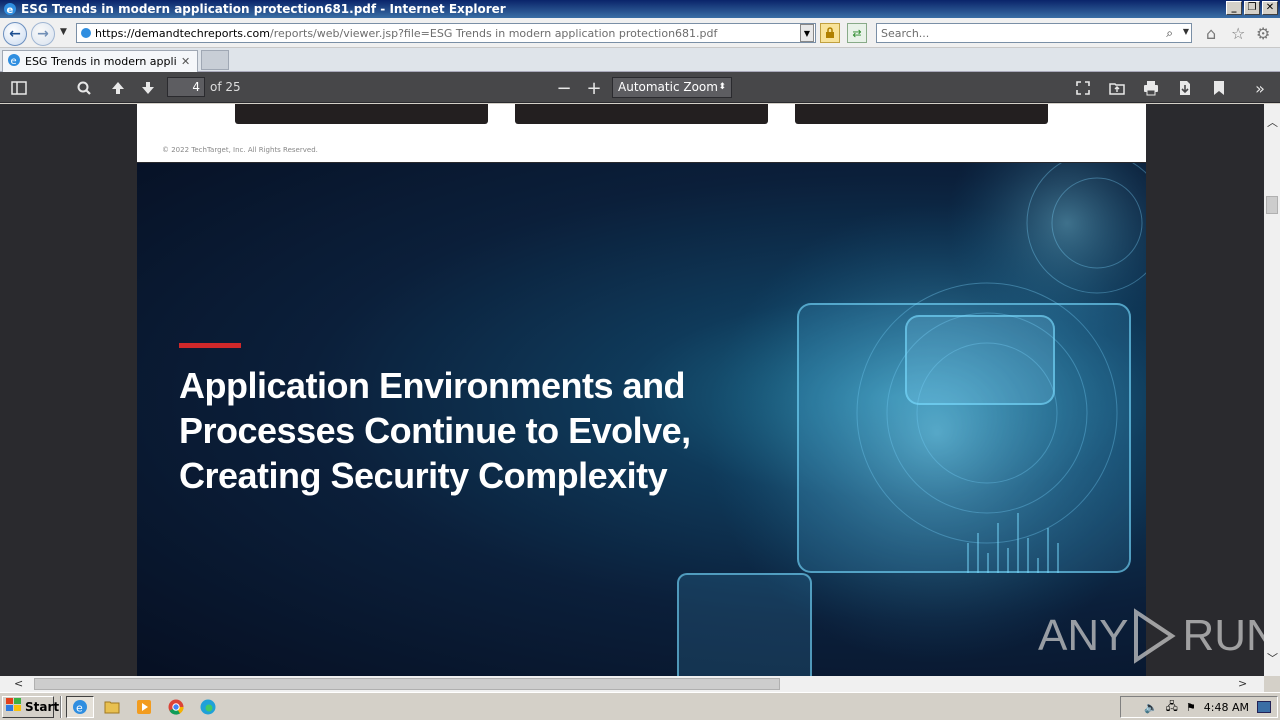 The width and height of the screenshot is (1280, 720). I want to click on volume-icon: 🔈, so click(1151, 707).